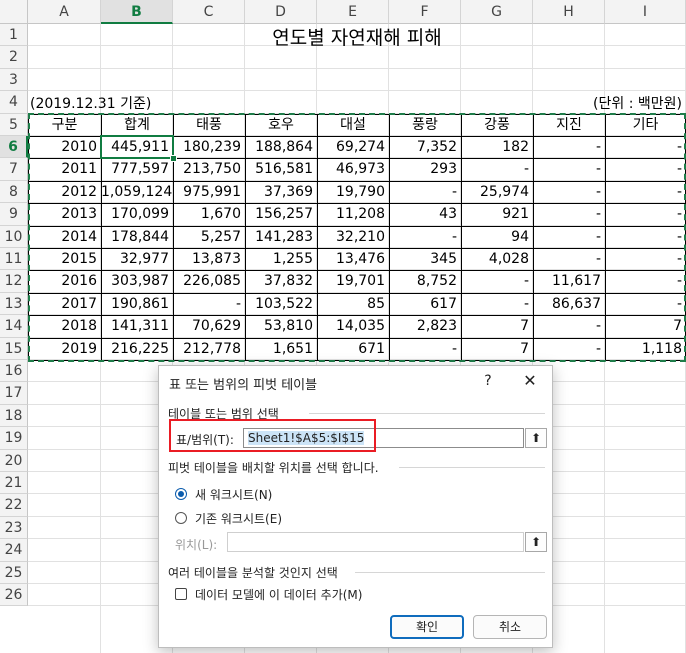  I want to click on table-cell: 1,118, so click(645, 349).